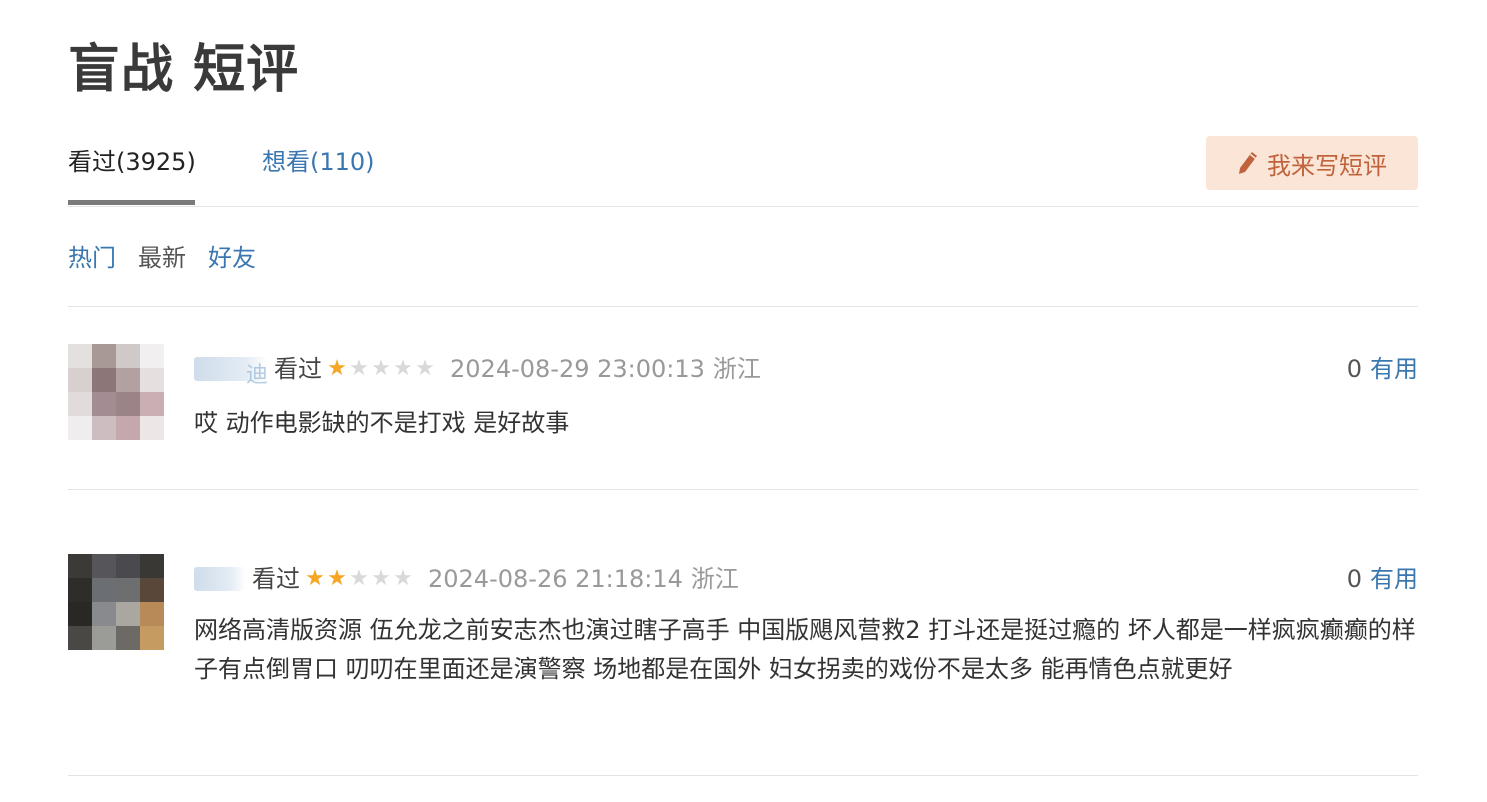 The width and height of the screenshot is (1487, 802). What do you see at coordinates (743, 206) in the screenshot?
I see `tabs-divider` at bounding box center [743, 206].